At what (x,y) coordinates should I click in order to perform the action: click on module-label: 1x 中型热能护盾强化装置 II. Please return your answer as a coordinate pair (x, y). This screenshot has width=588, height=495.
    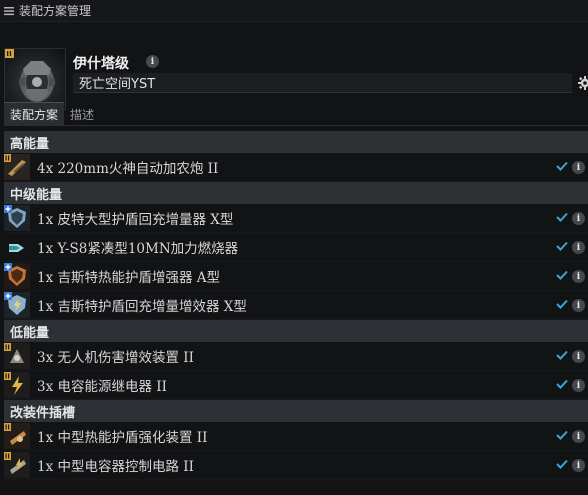
    Looking at the image, I should click on (122, 438).